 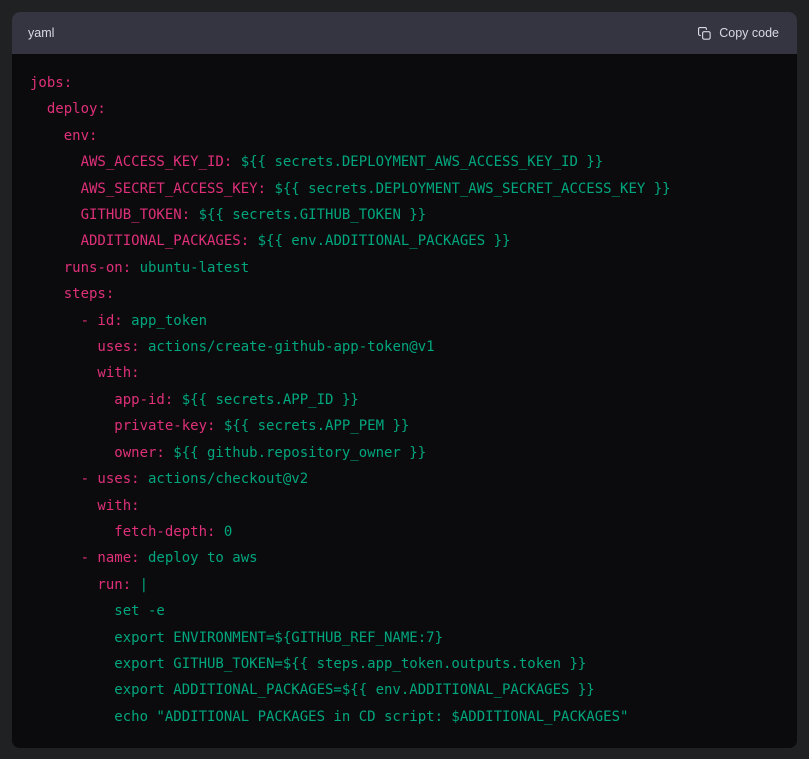 I want to click on code-line: - uses: actions/checkout@v2, so click(x=169, y=479).